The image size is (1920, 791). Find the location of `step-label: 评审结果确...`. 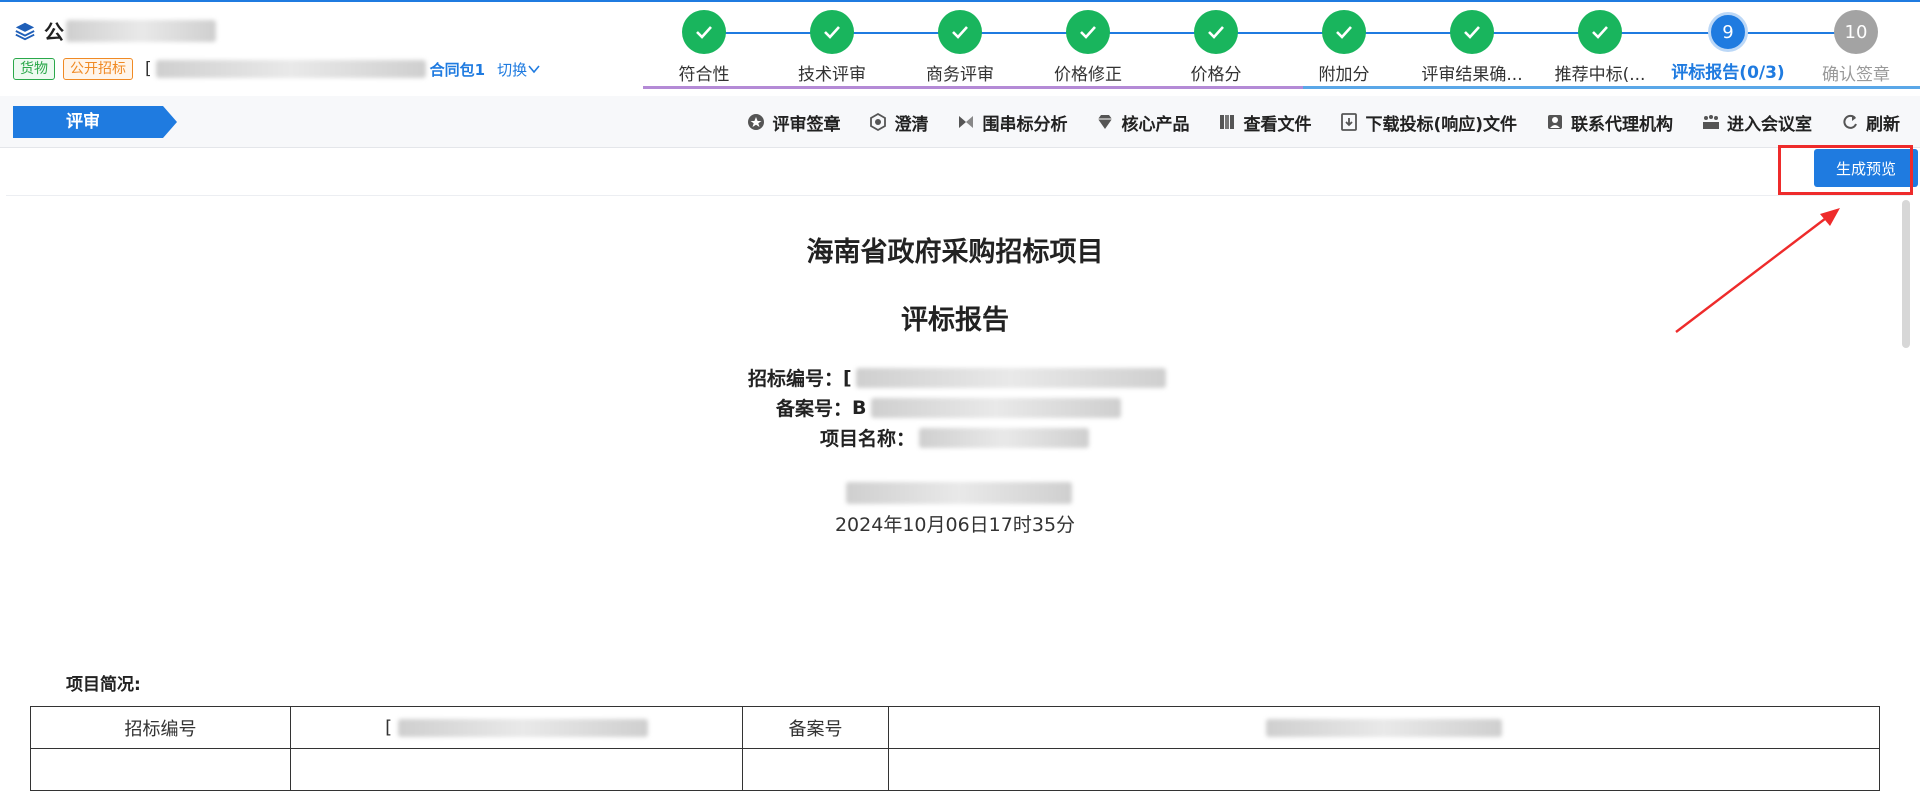

step-label: 评审结果确... is located at coordinates (1472, 75).